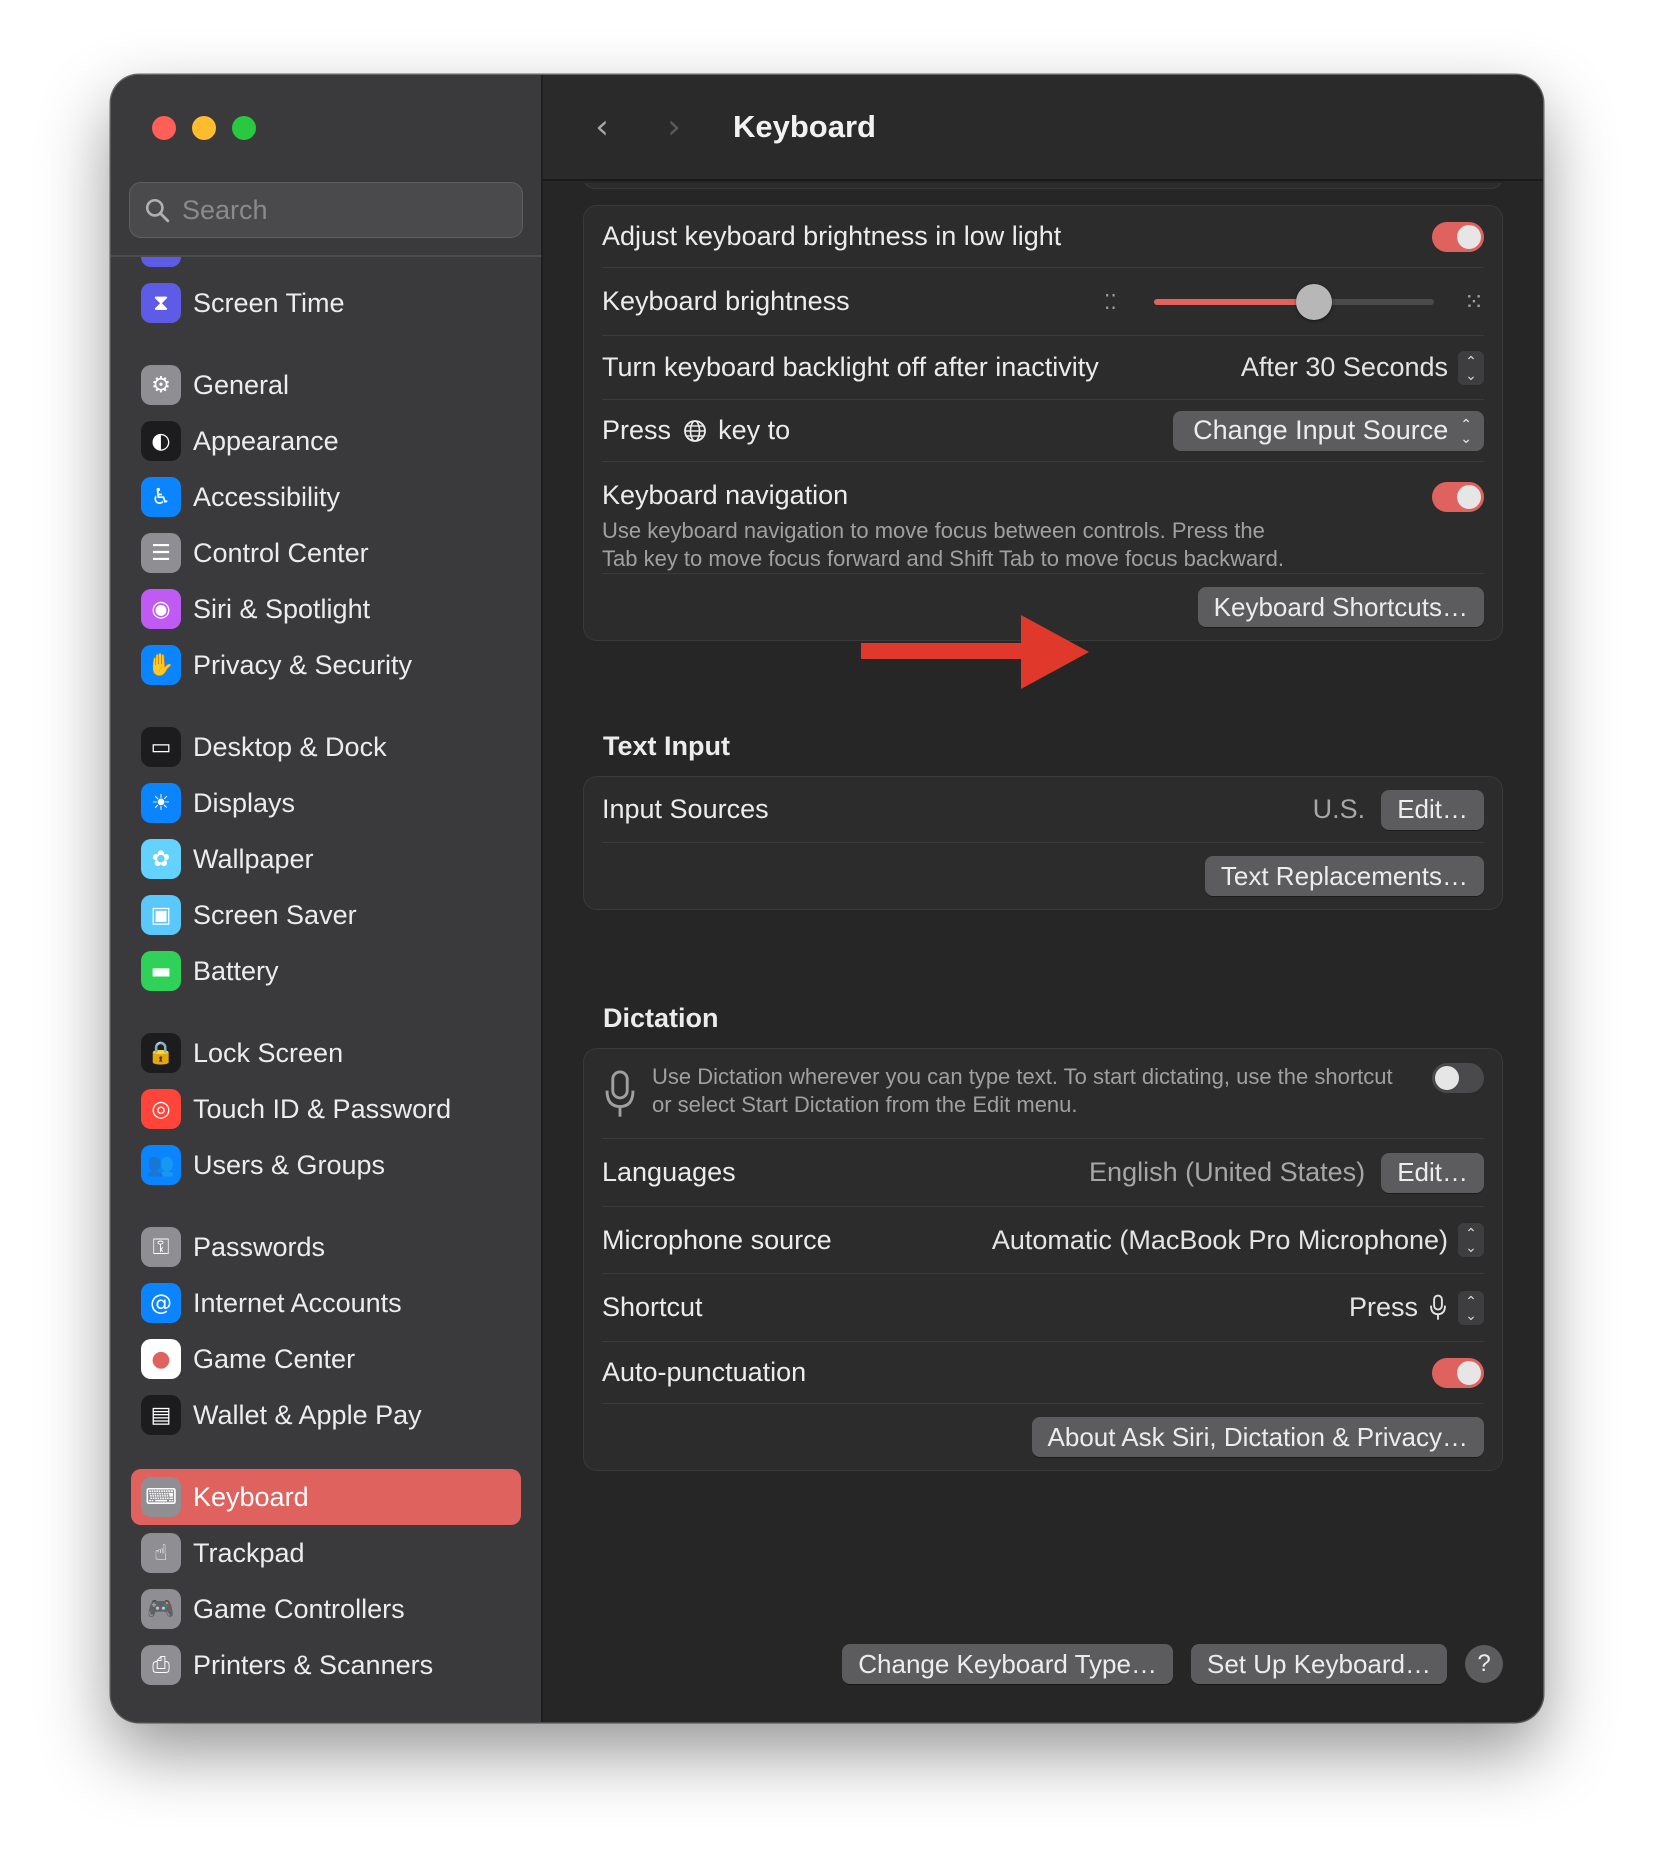  What do you see at coordinates (326, 609) in the screenshot?
I see `sidebar-item-siri-spotlight: ◉ Siri & Spotlight` at bounding box center [326, 609].